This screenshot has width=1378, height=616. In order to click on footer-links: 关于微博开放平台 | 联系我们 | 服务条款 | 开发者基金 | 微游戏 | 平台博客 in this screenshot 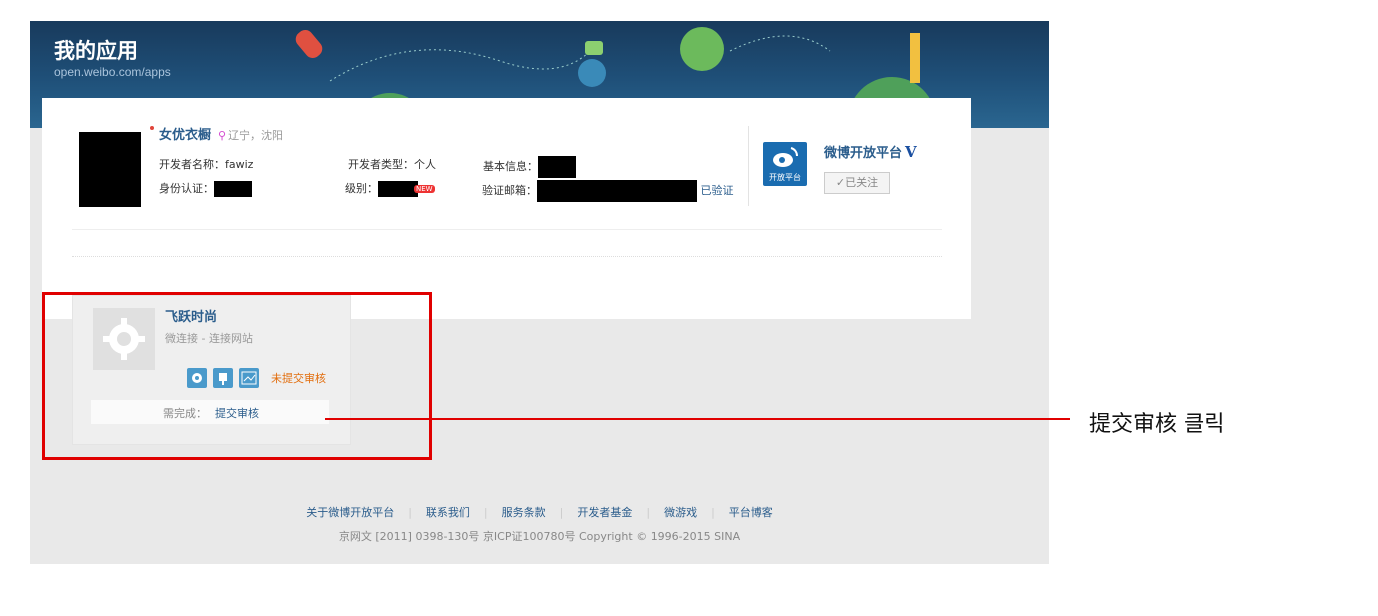, I will do `click(539, 512)`.